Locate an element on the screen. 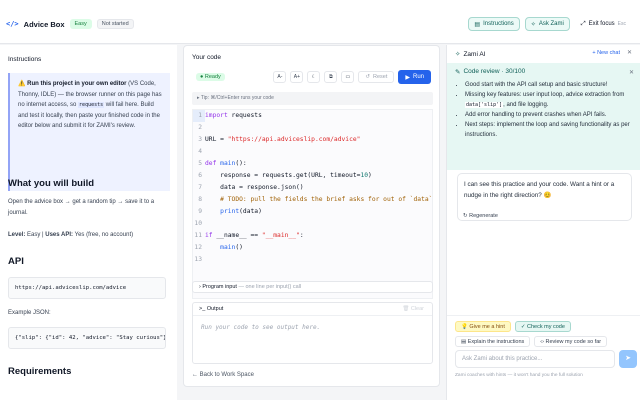  close-icon: ✕ is located at coordinates (629, 52).